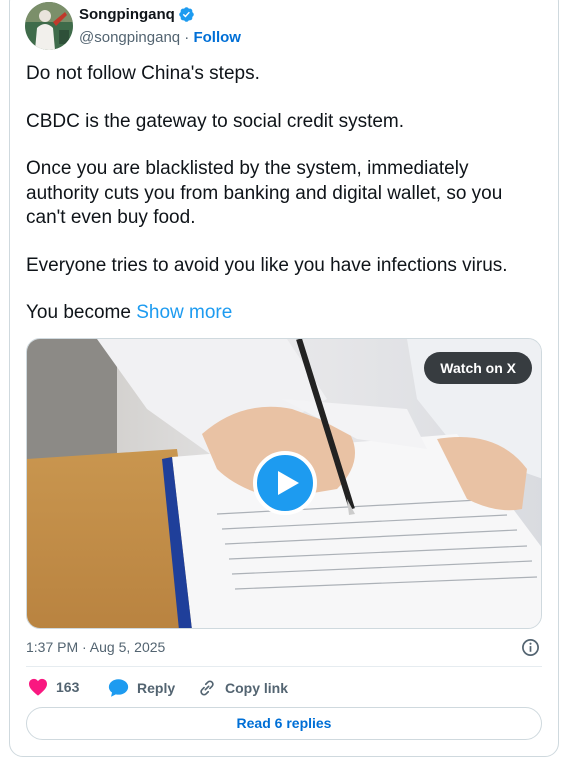 The height and width of the screenshot is (764, 569). I want to click on timestamp: 1:37 PM · Aug 5, 2025, so click(95, 647).